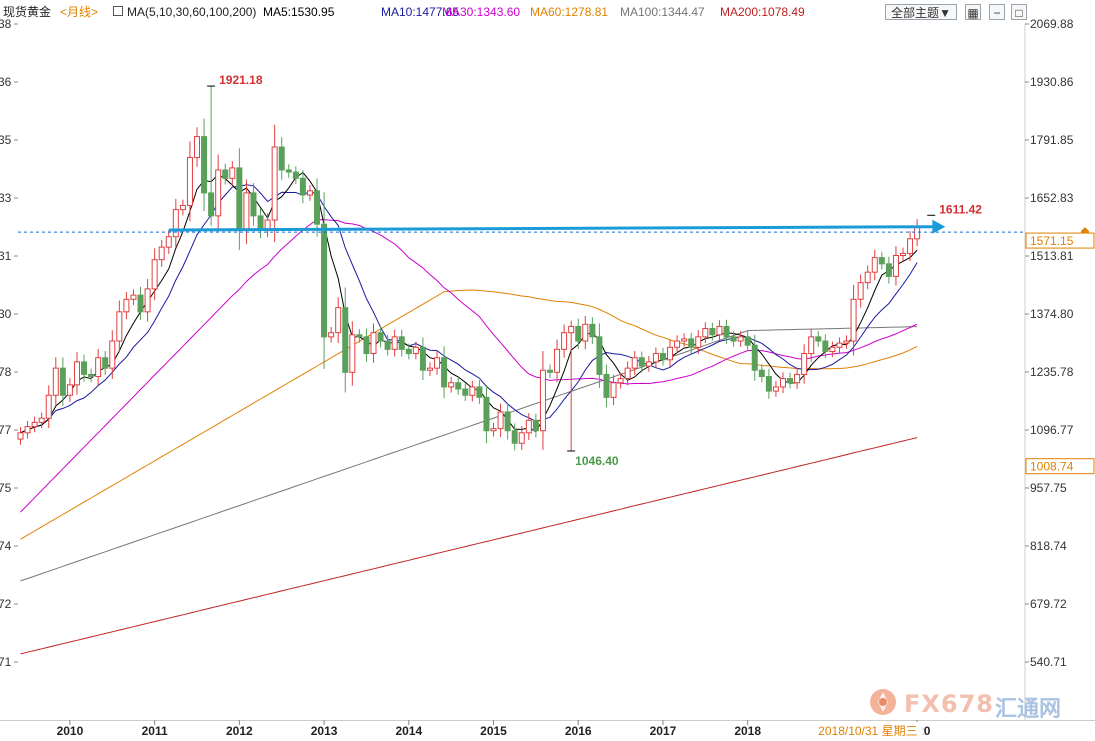 The height and width of the screenshot is (741, 1095). Describe the element at coordinates (1019, 12) in the screenshot. I see `restore-button: □` at that location.